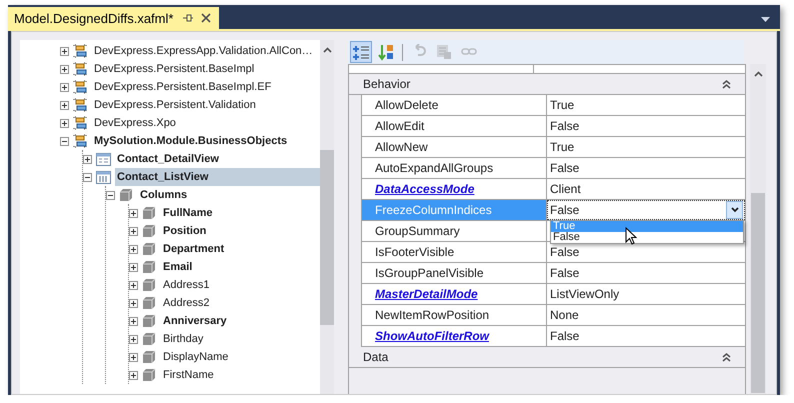 The image size is (794, 403). I want to click on property-name: AllowEdit, so click(454, 126).